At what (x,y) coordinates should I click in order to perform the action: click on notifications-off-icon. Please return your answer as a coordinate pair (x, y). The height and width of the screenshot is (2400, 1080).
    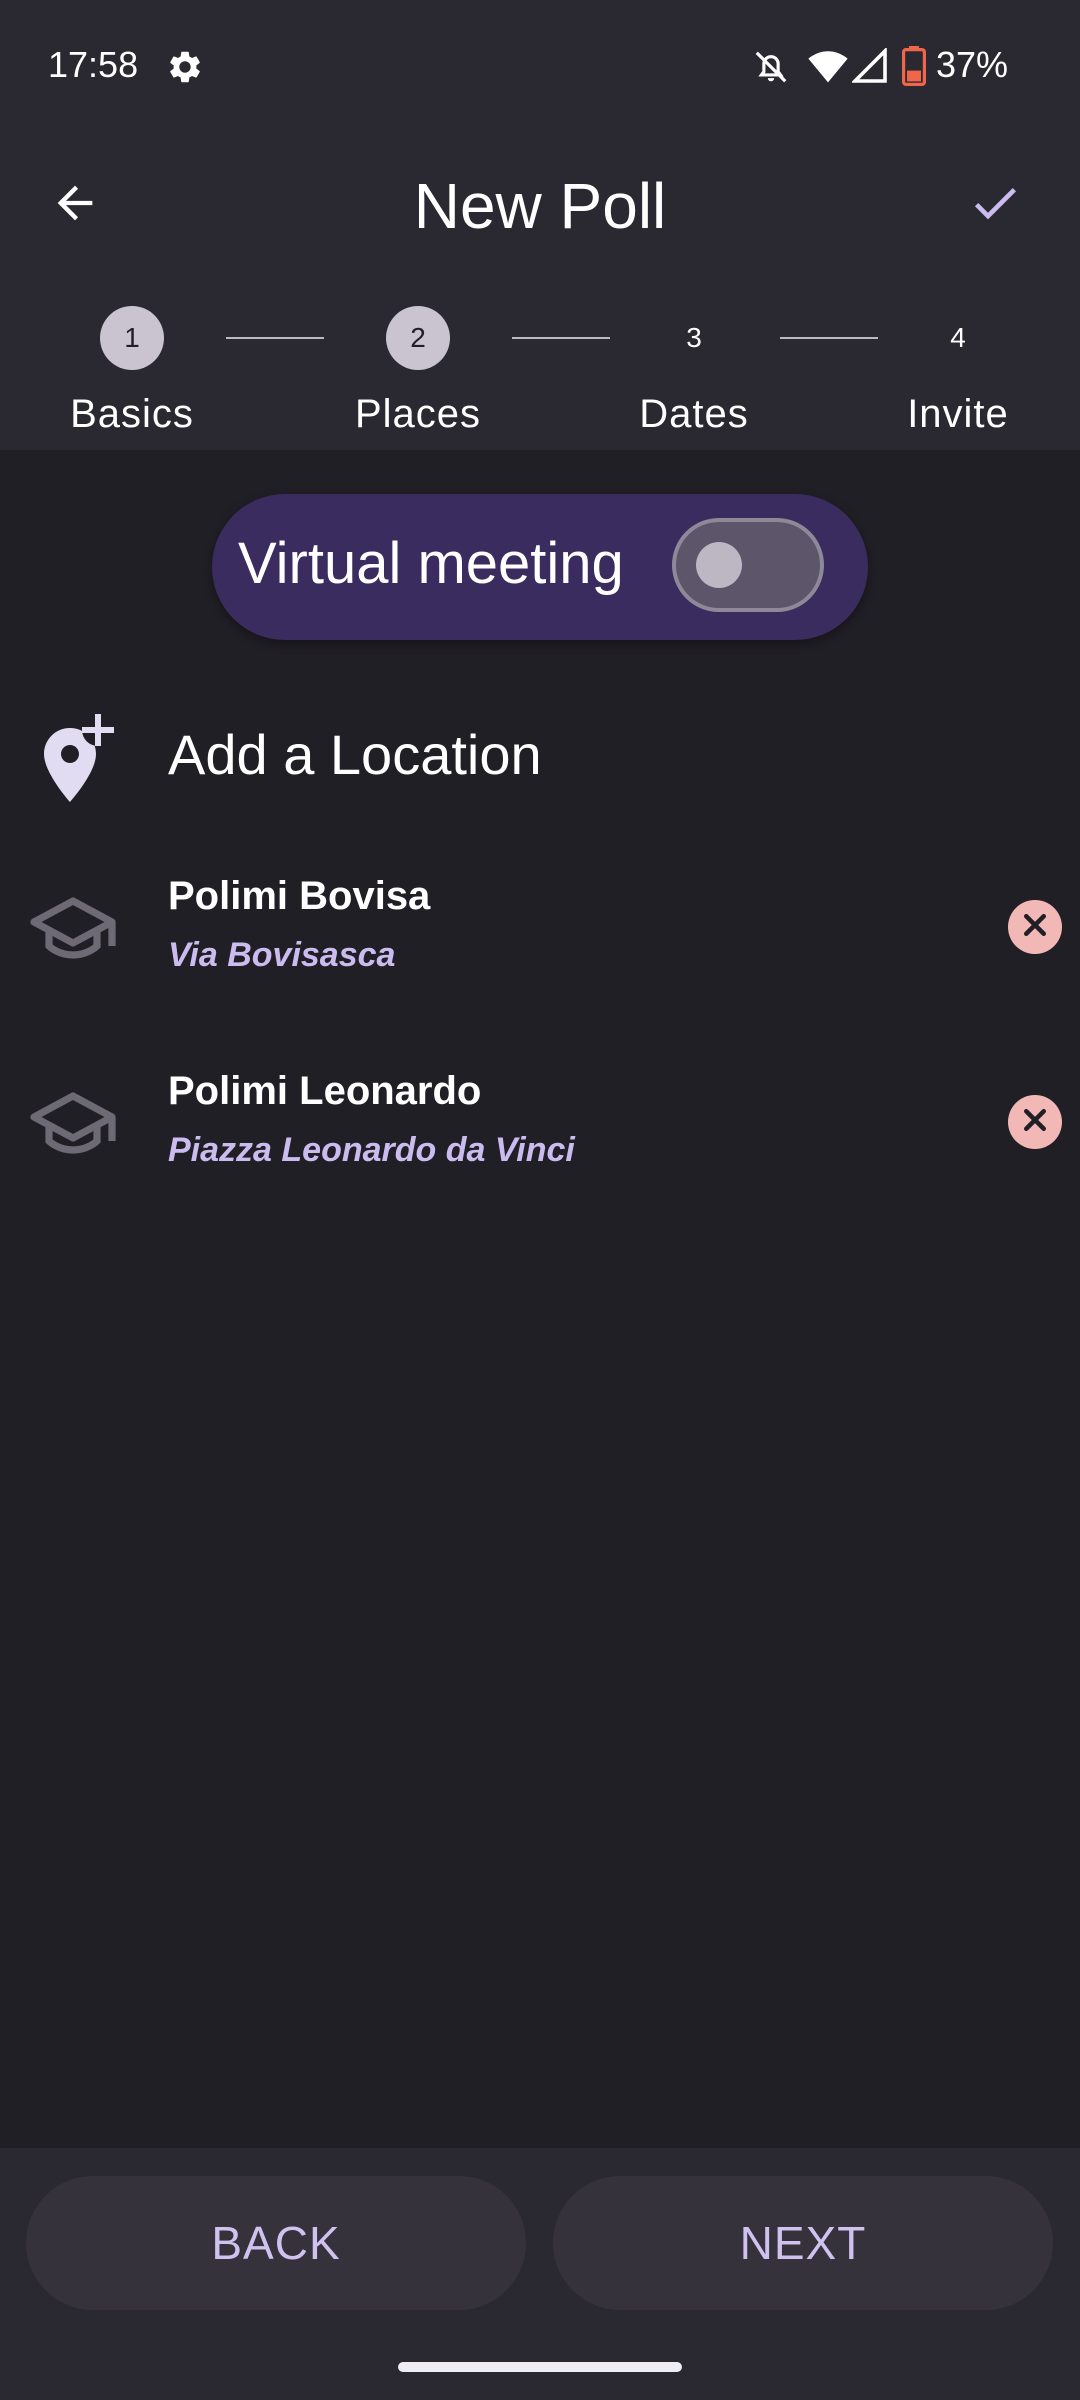
    Looking at the image, I should click on (771, 69).